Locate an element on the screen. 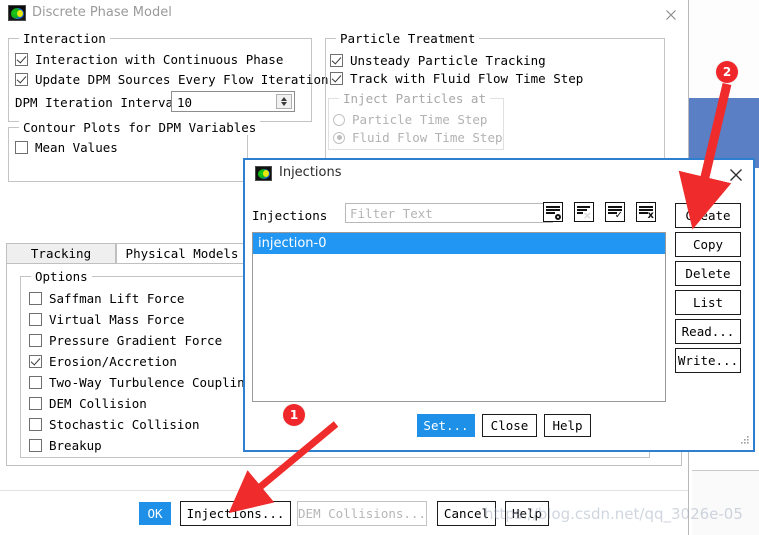 Image resolution: width=759 pixels, height=535 pixels. close-button: Close is located at coordinates (509, 425).